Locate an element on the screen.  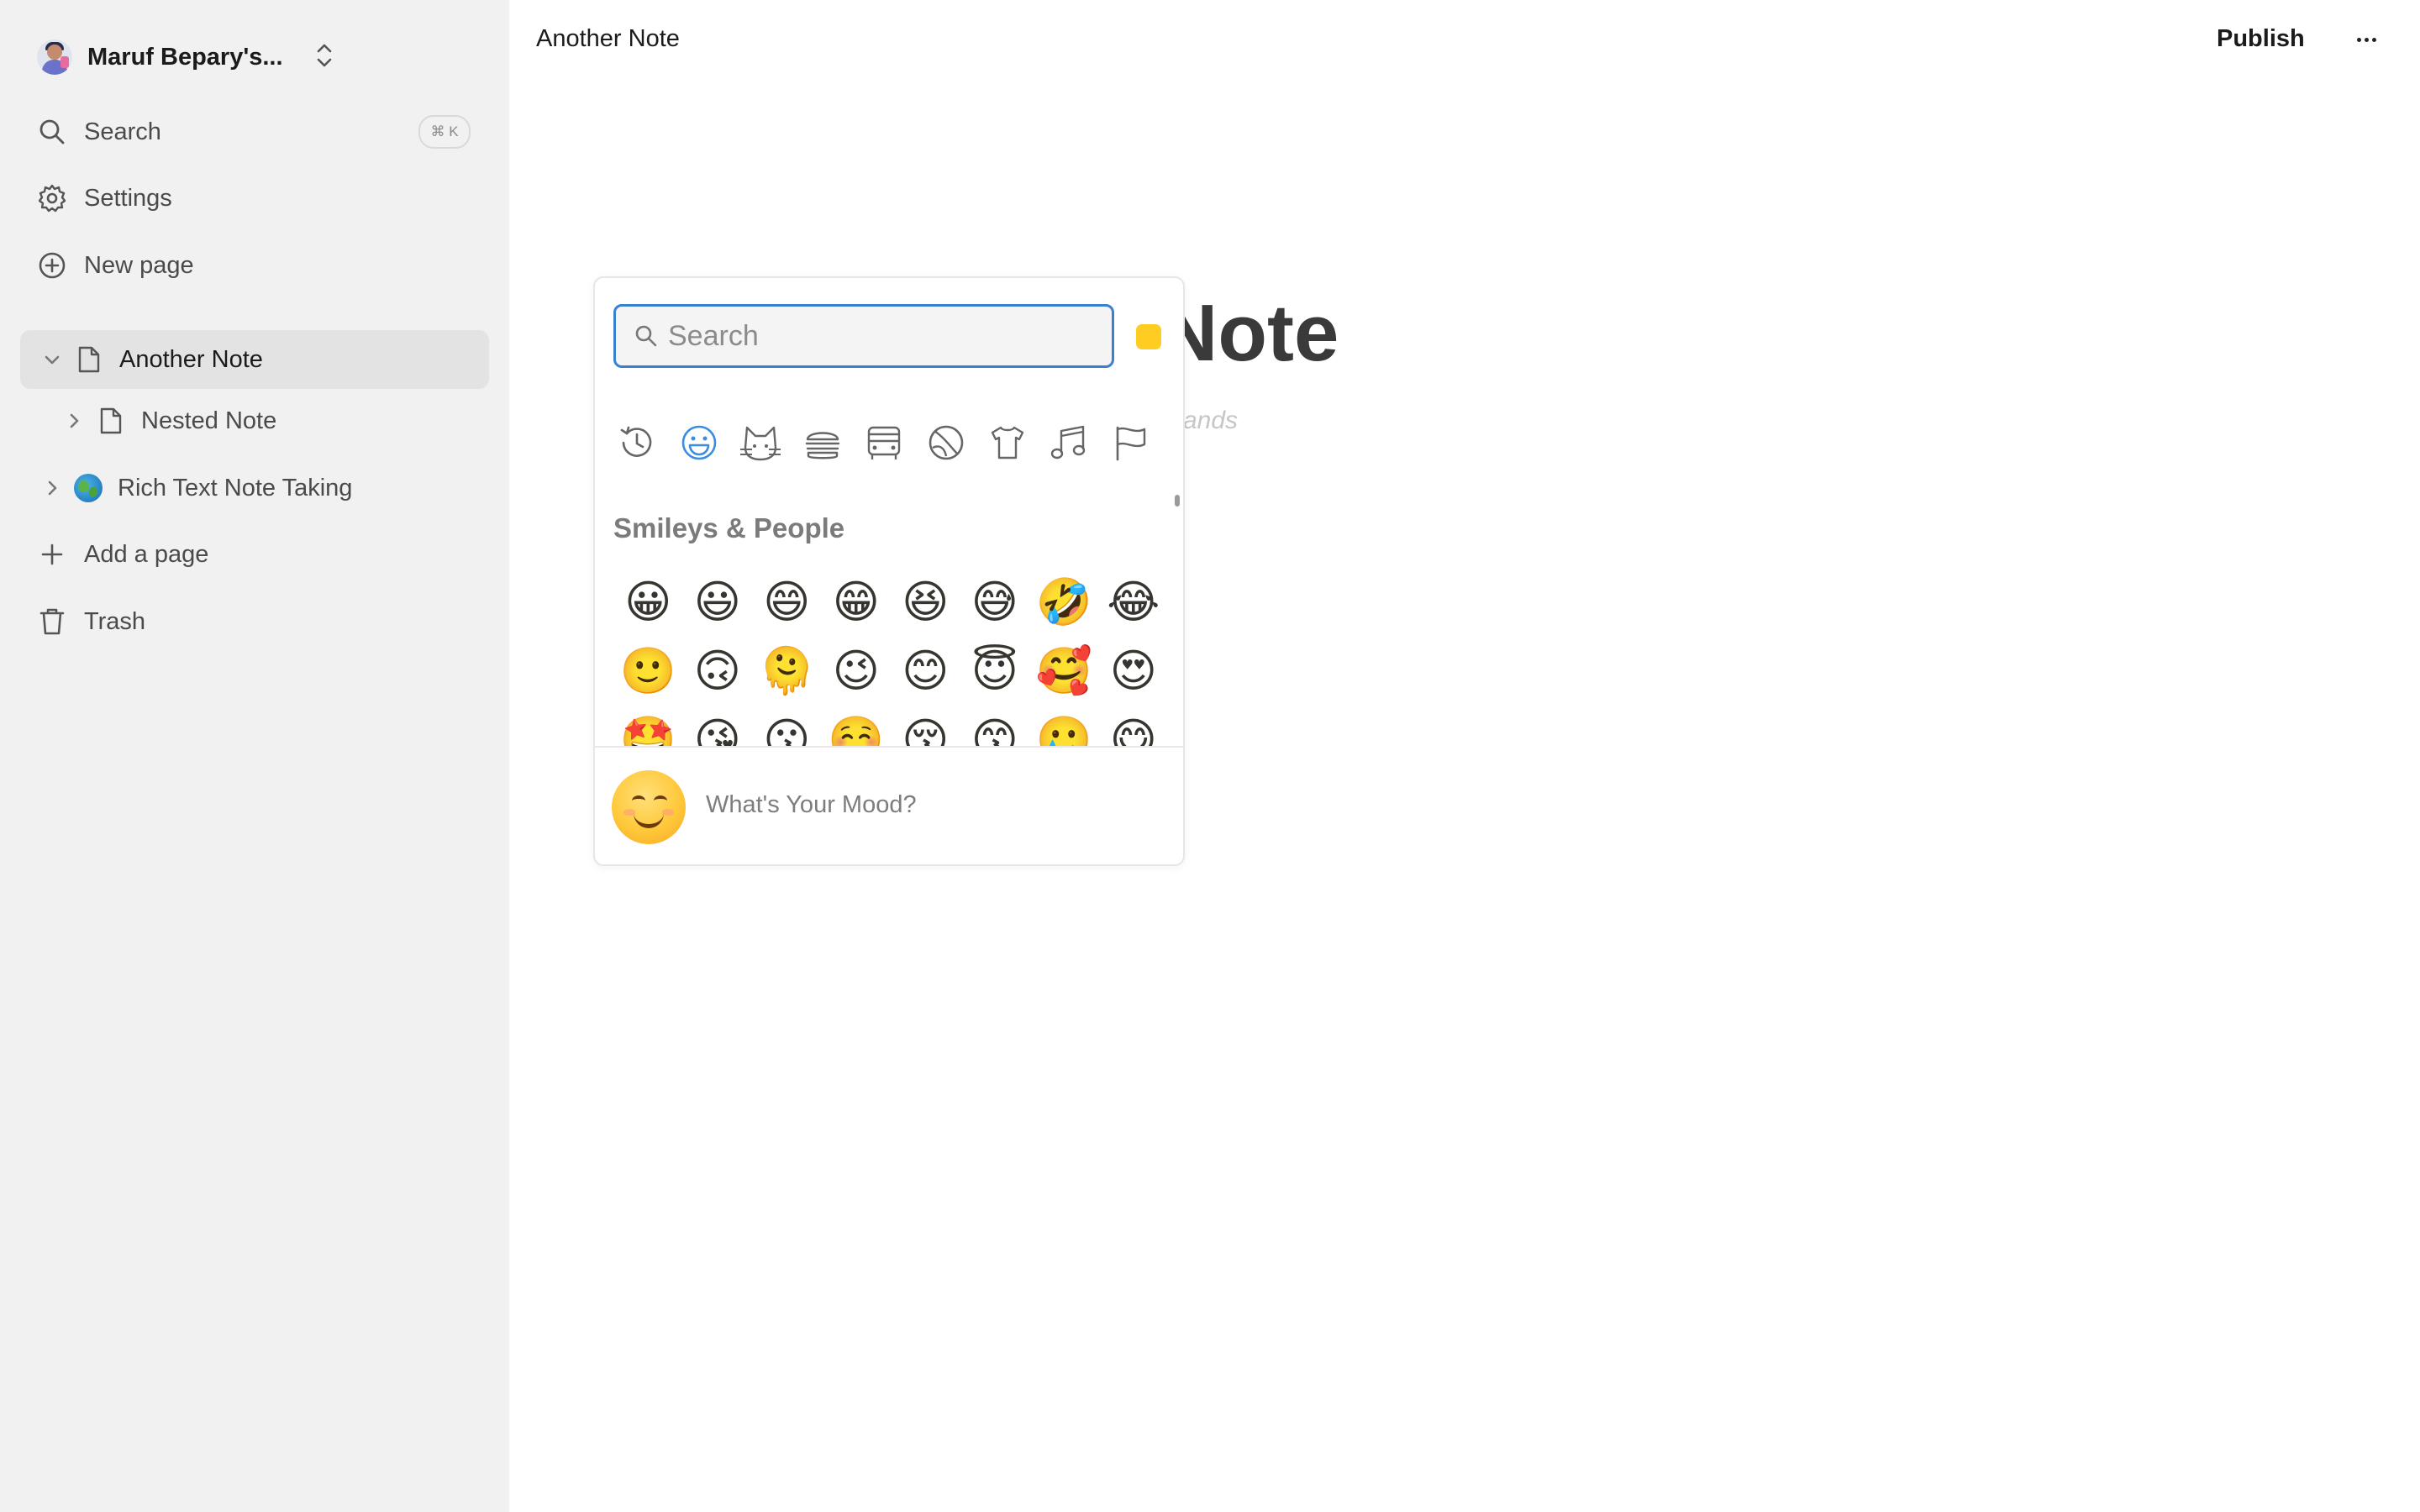
trash-label: Trash is located at coordinates (115, 621).